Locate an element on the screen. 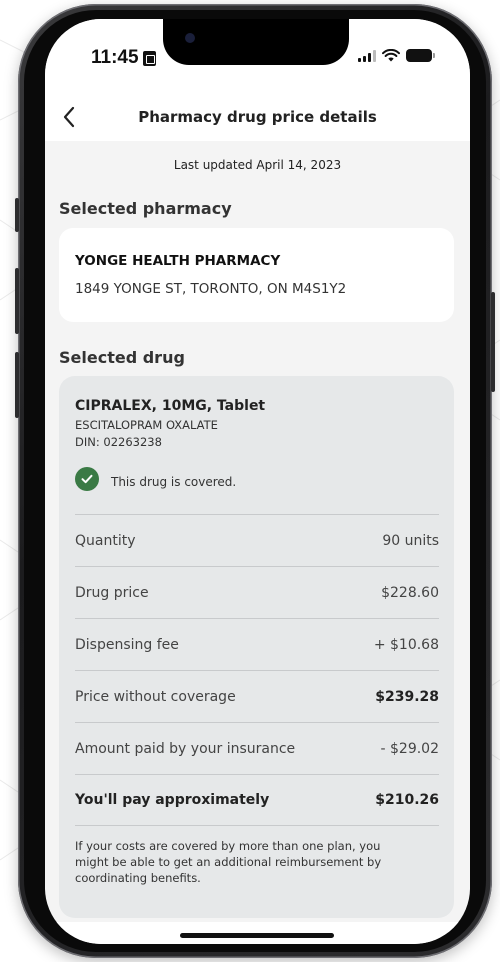 The width and height of the screenshot is (500, 962). price-row-value: + $10.68 is located at coordinates (406, 644).